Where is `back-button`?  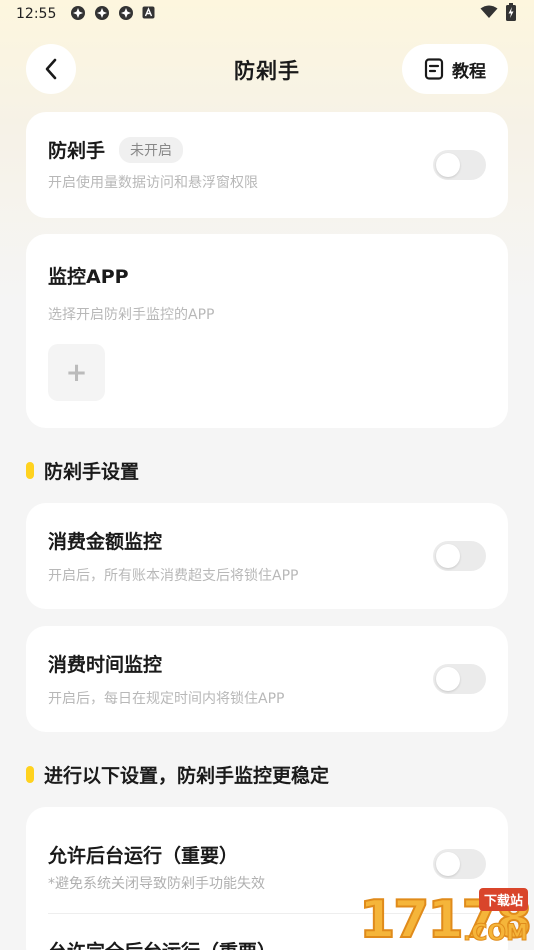
back-button is located at coordinates (51, 69).